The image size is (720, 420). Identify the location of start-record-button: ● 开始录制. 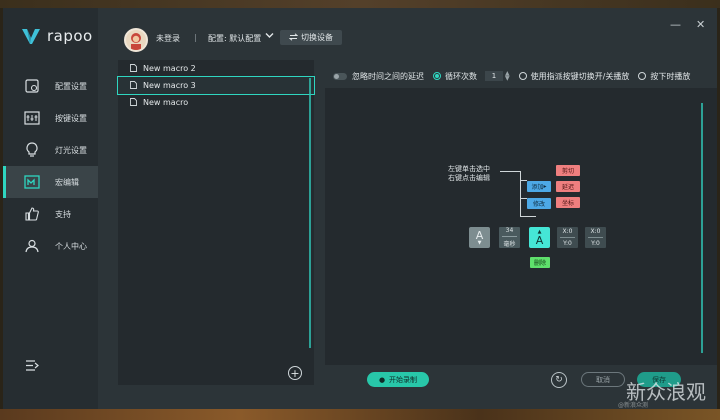
(398, 379).